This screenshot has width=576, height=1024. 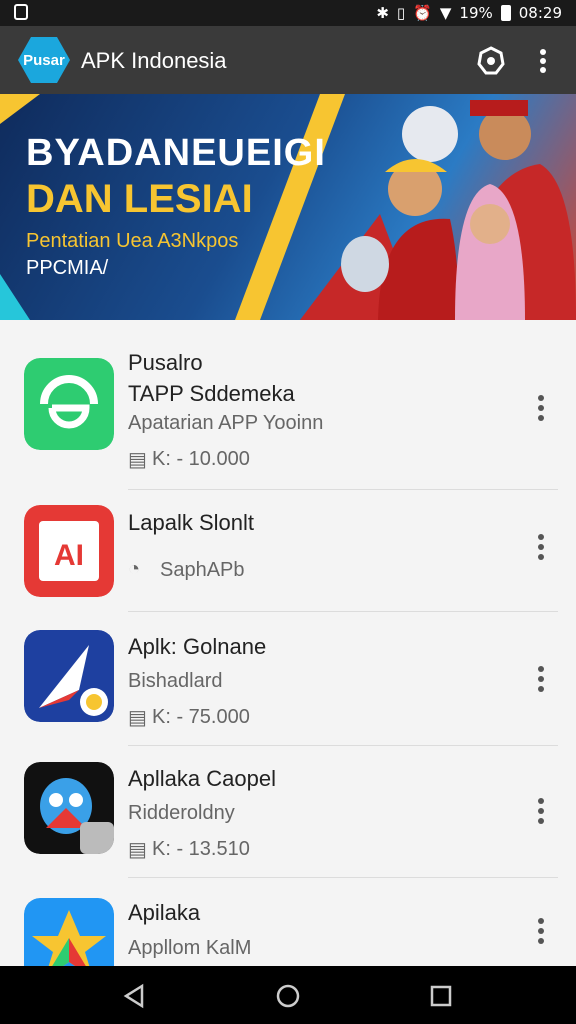 What do you see at coordinates (21, 12) in the screenshot?
I see `screenshot-icon` at bounding box center [21, 12].